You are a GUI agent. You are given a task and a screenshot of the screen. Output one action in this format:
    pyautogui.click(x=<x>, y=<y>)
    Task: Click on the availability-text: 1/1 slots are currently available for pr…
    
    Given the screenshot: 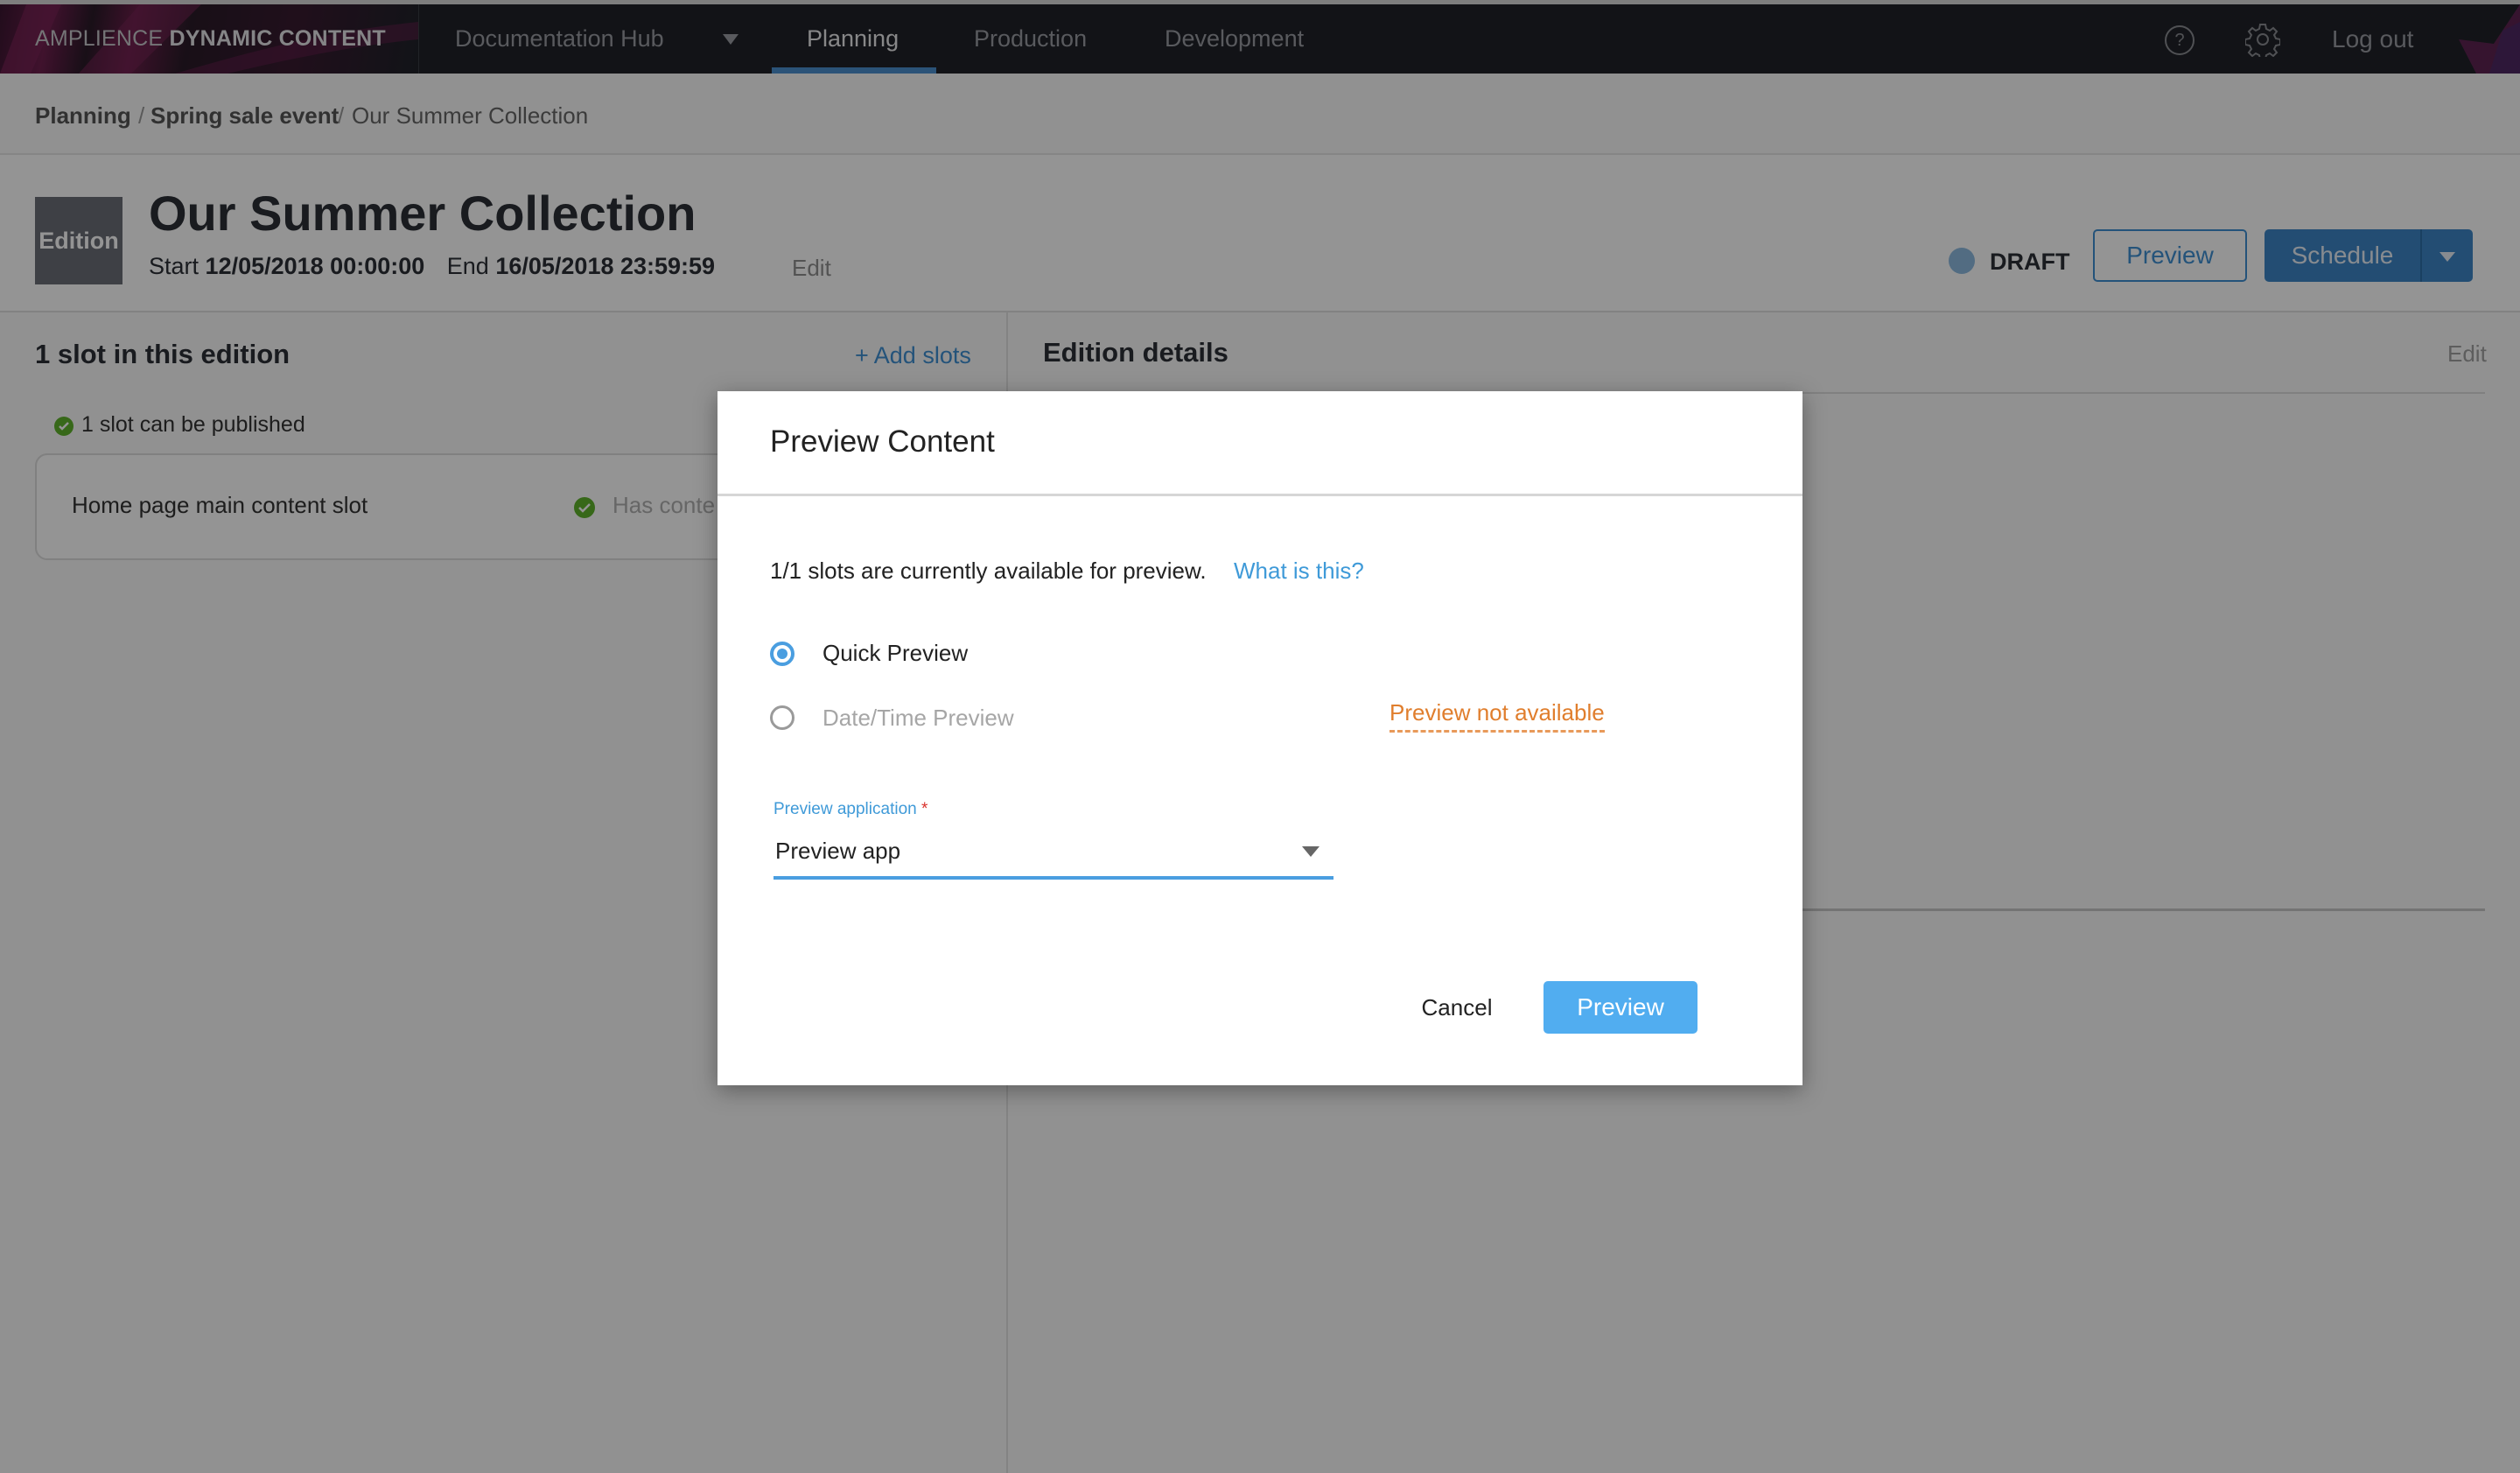 What is the action you would take?
    pyautogui.click(x=988, y=571)
    